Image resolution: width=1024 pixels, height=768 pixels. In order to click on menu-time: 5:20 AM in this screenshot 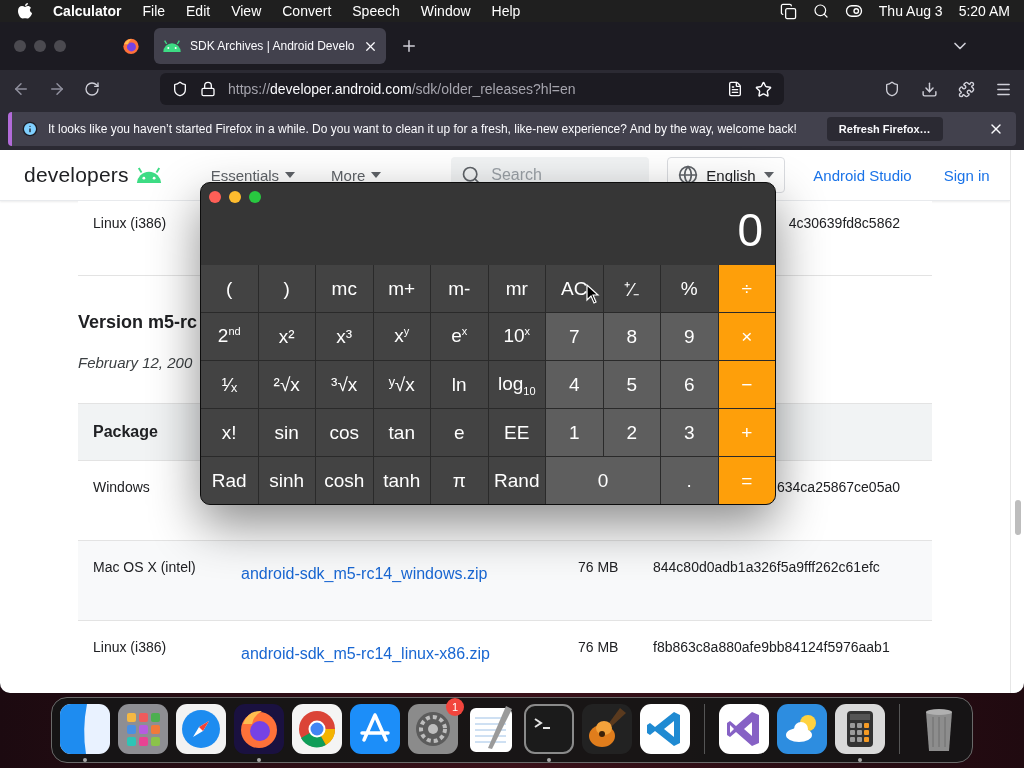, I will do `click(984, 11)`.